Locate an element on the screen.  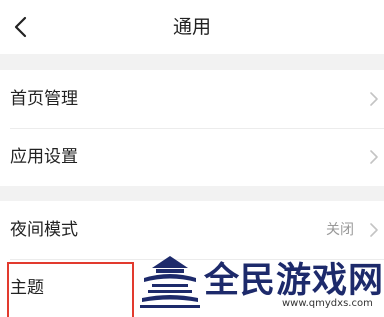
page-title: 通用 is located at coordinates (191, 27).